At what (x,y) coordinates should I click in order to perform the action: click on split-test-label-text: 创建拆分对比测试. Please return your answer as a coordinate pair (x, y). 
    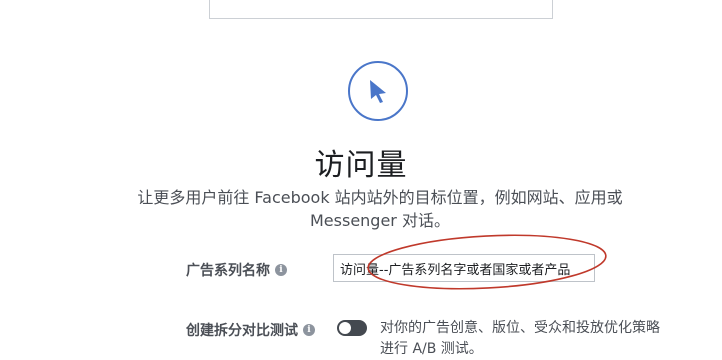
    Looking at the image, I should click on (242, 331).